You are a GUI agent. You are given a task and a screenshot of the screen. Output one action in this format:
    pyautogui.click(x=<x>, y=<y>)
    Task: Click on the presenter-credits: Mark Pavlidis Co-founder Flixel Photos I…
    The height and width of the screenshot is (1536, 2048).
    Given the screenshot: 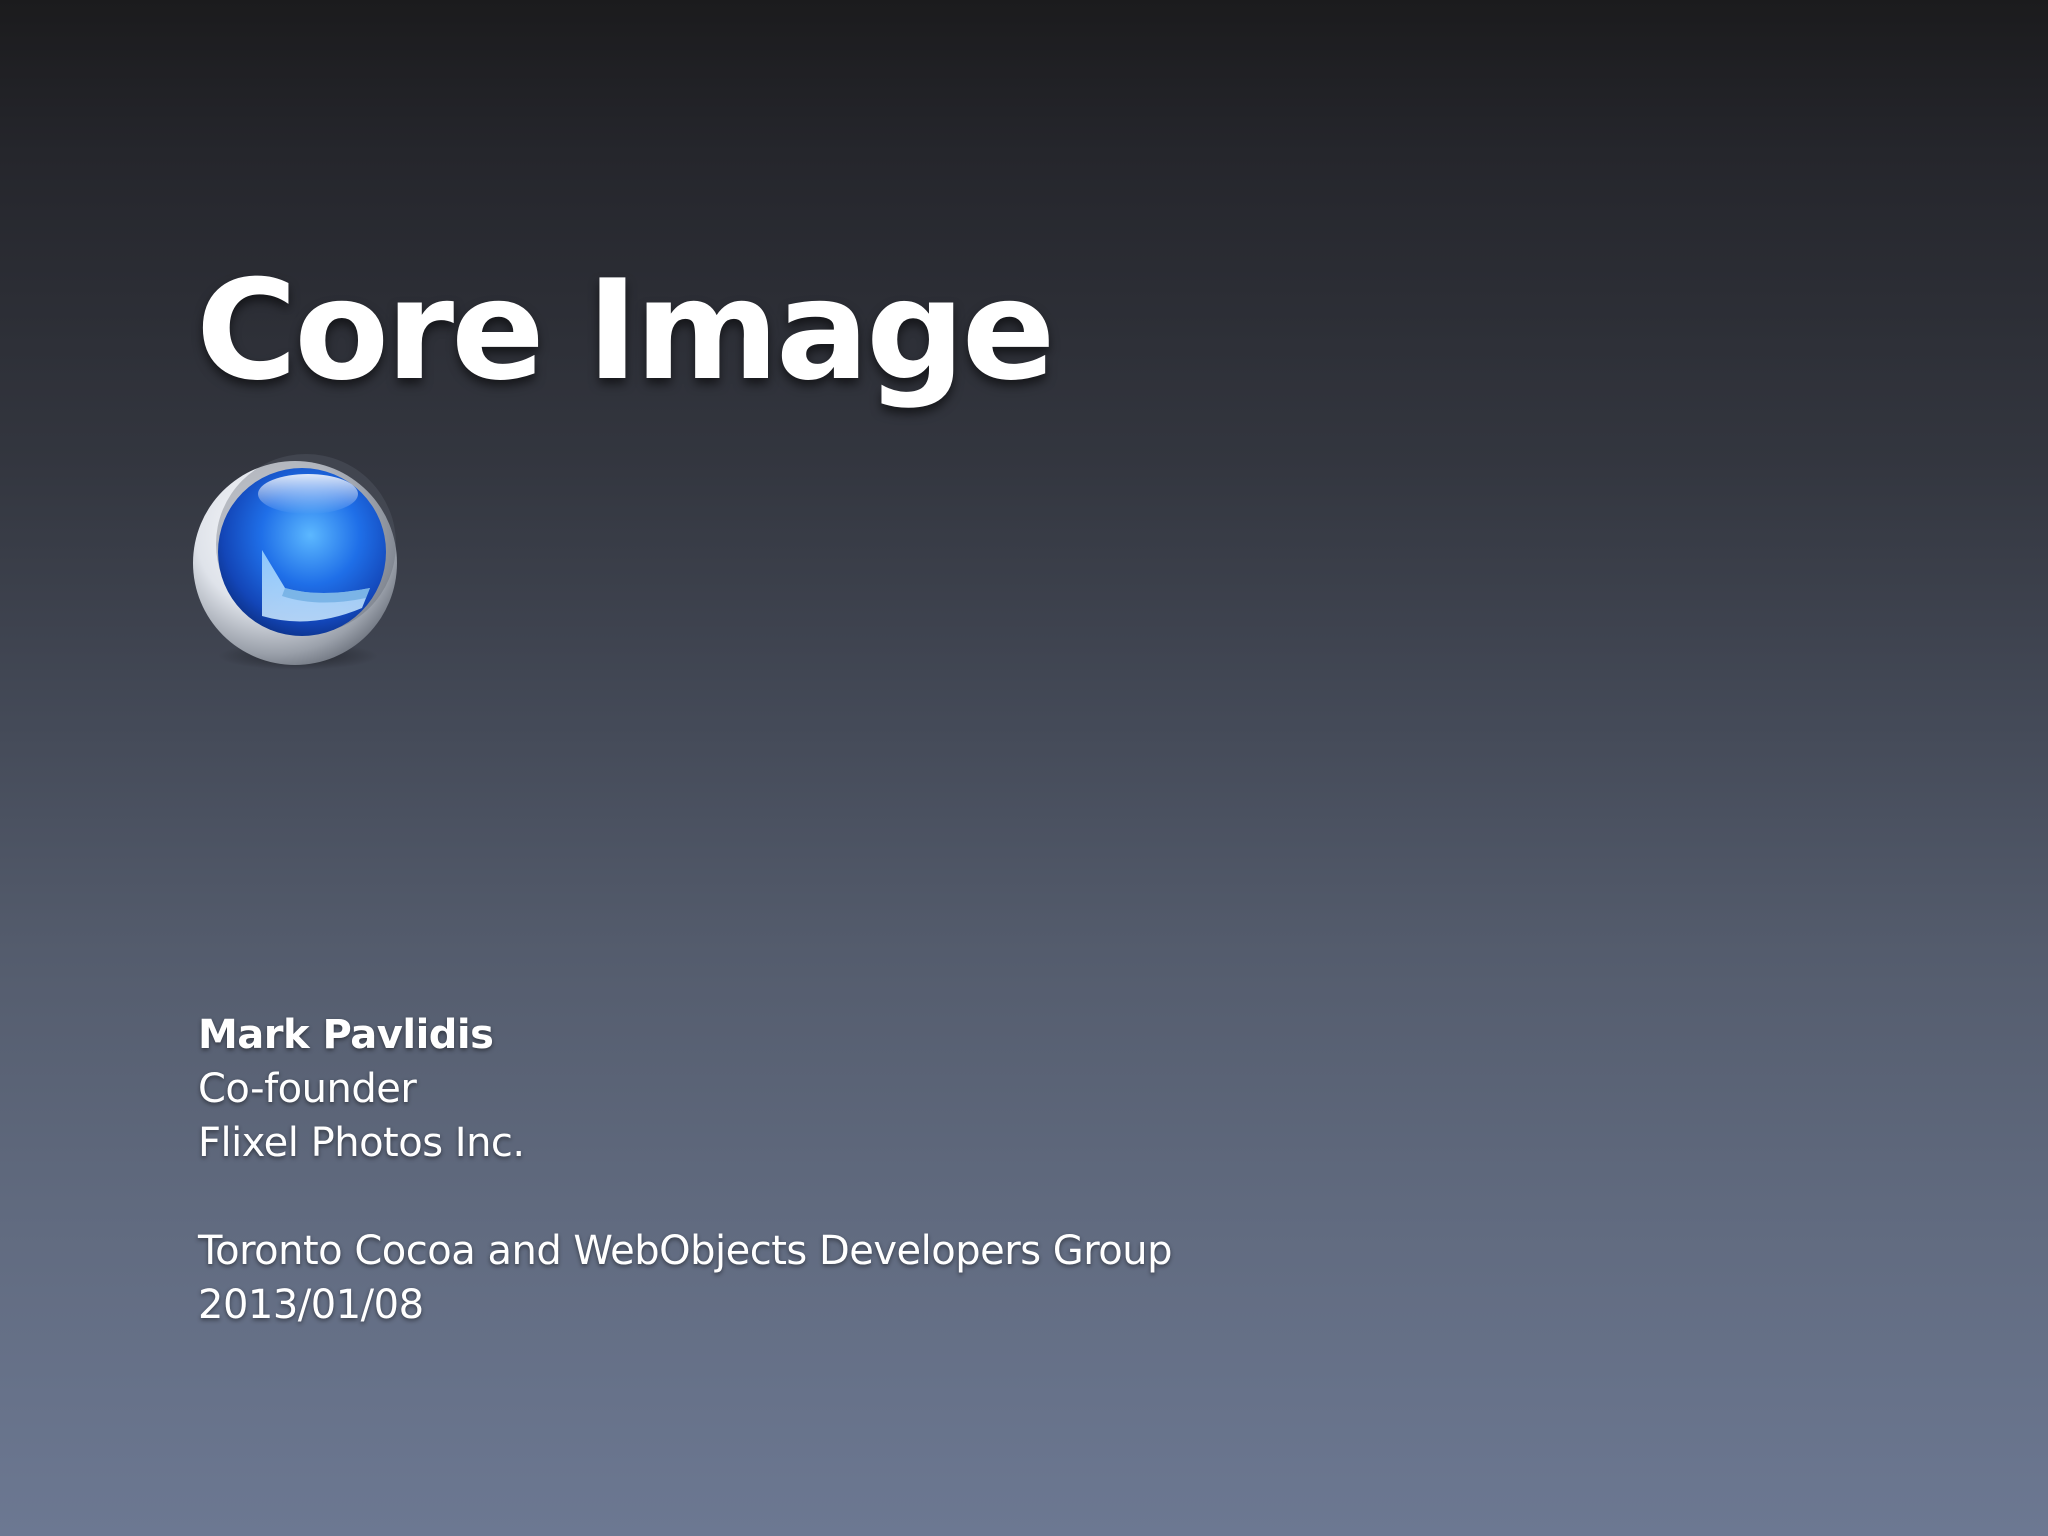 What is the action you would take?
    pyautogui.click(x=685, y=1170)
    